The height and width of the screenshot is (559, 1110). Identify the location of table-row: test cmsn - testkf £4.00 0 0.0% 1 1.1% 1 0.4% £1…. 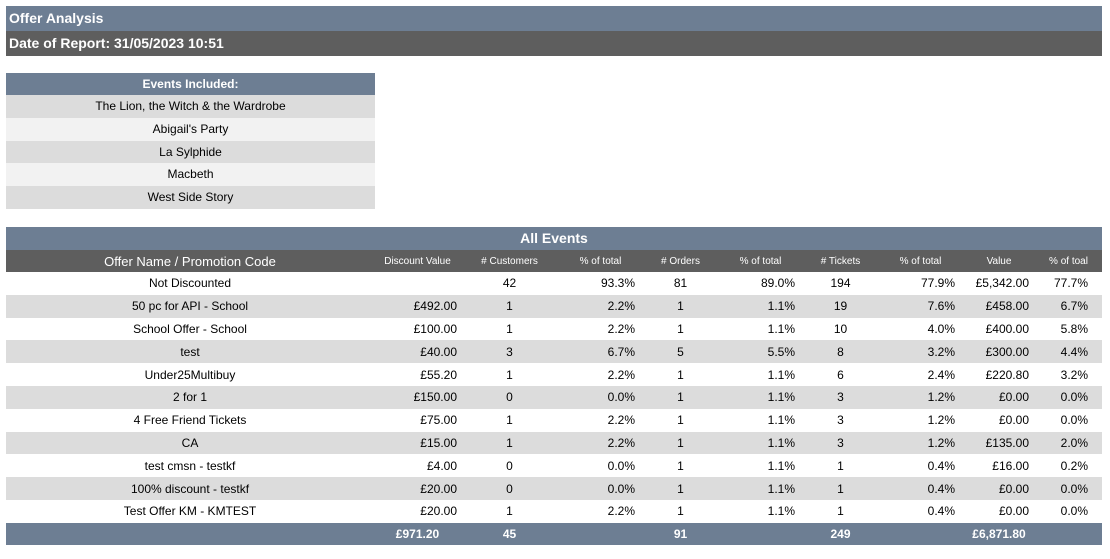
(554, 466).